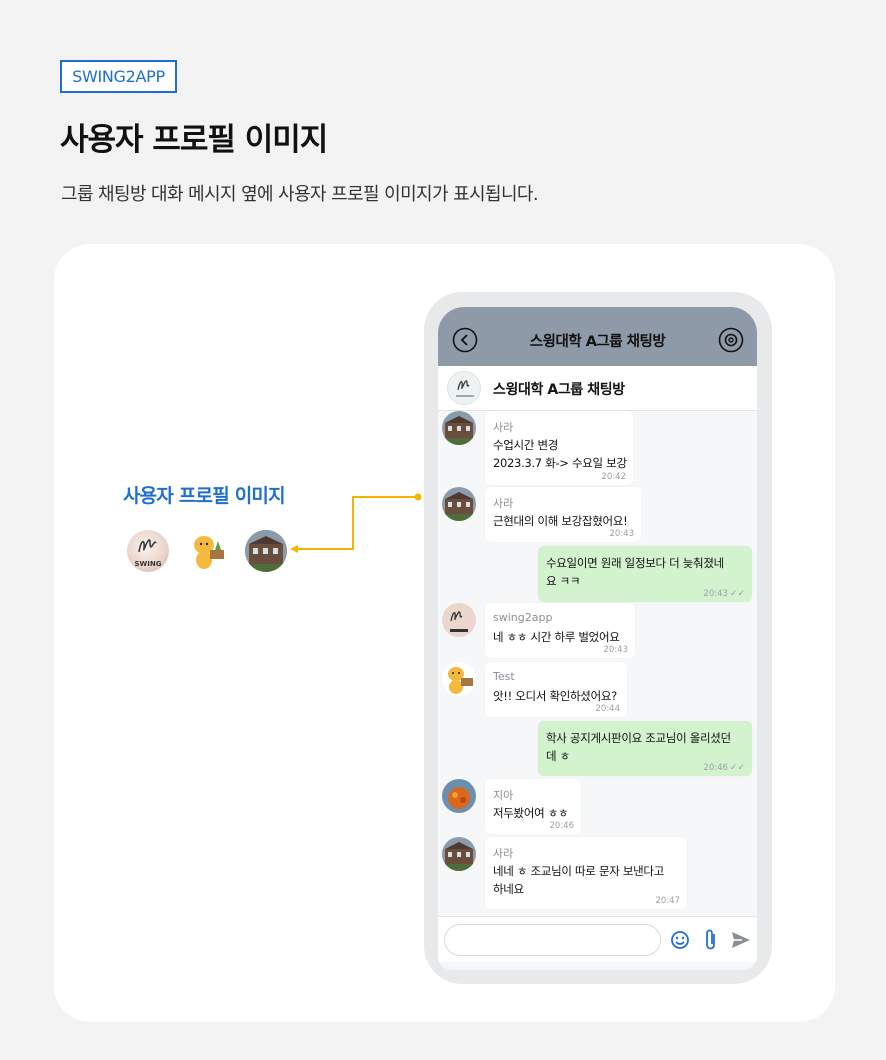  Describe the element at coordinates (560, 454) in the screenshot. I see `message-text: 수업시간 변경 2023.3.7 화-> 수요일 보강` at that location.